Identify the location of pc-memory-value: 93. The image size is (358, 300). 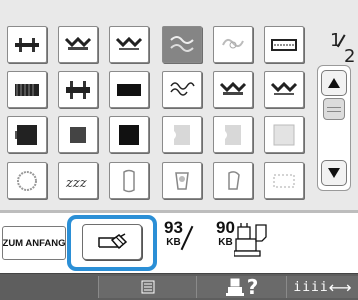
(173, 227).